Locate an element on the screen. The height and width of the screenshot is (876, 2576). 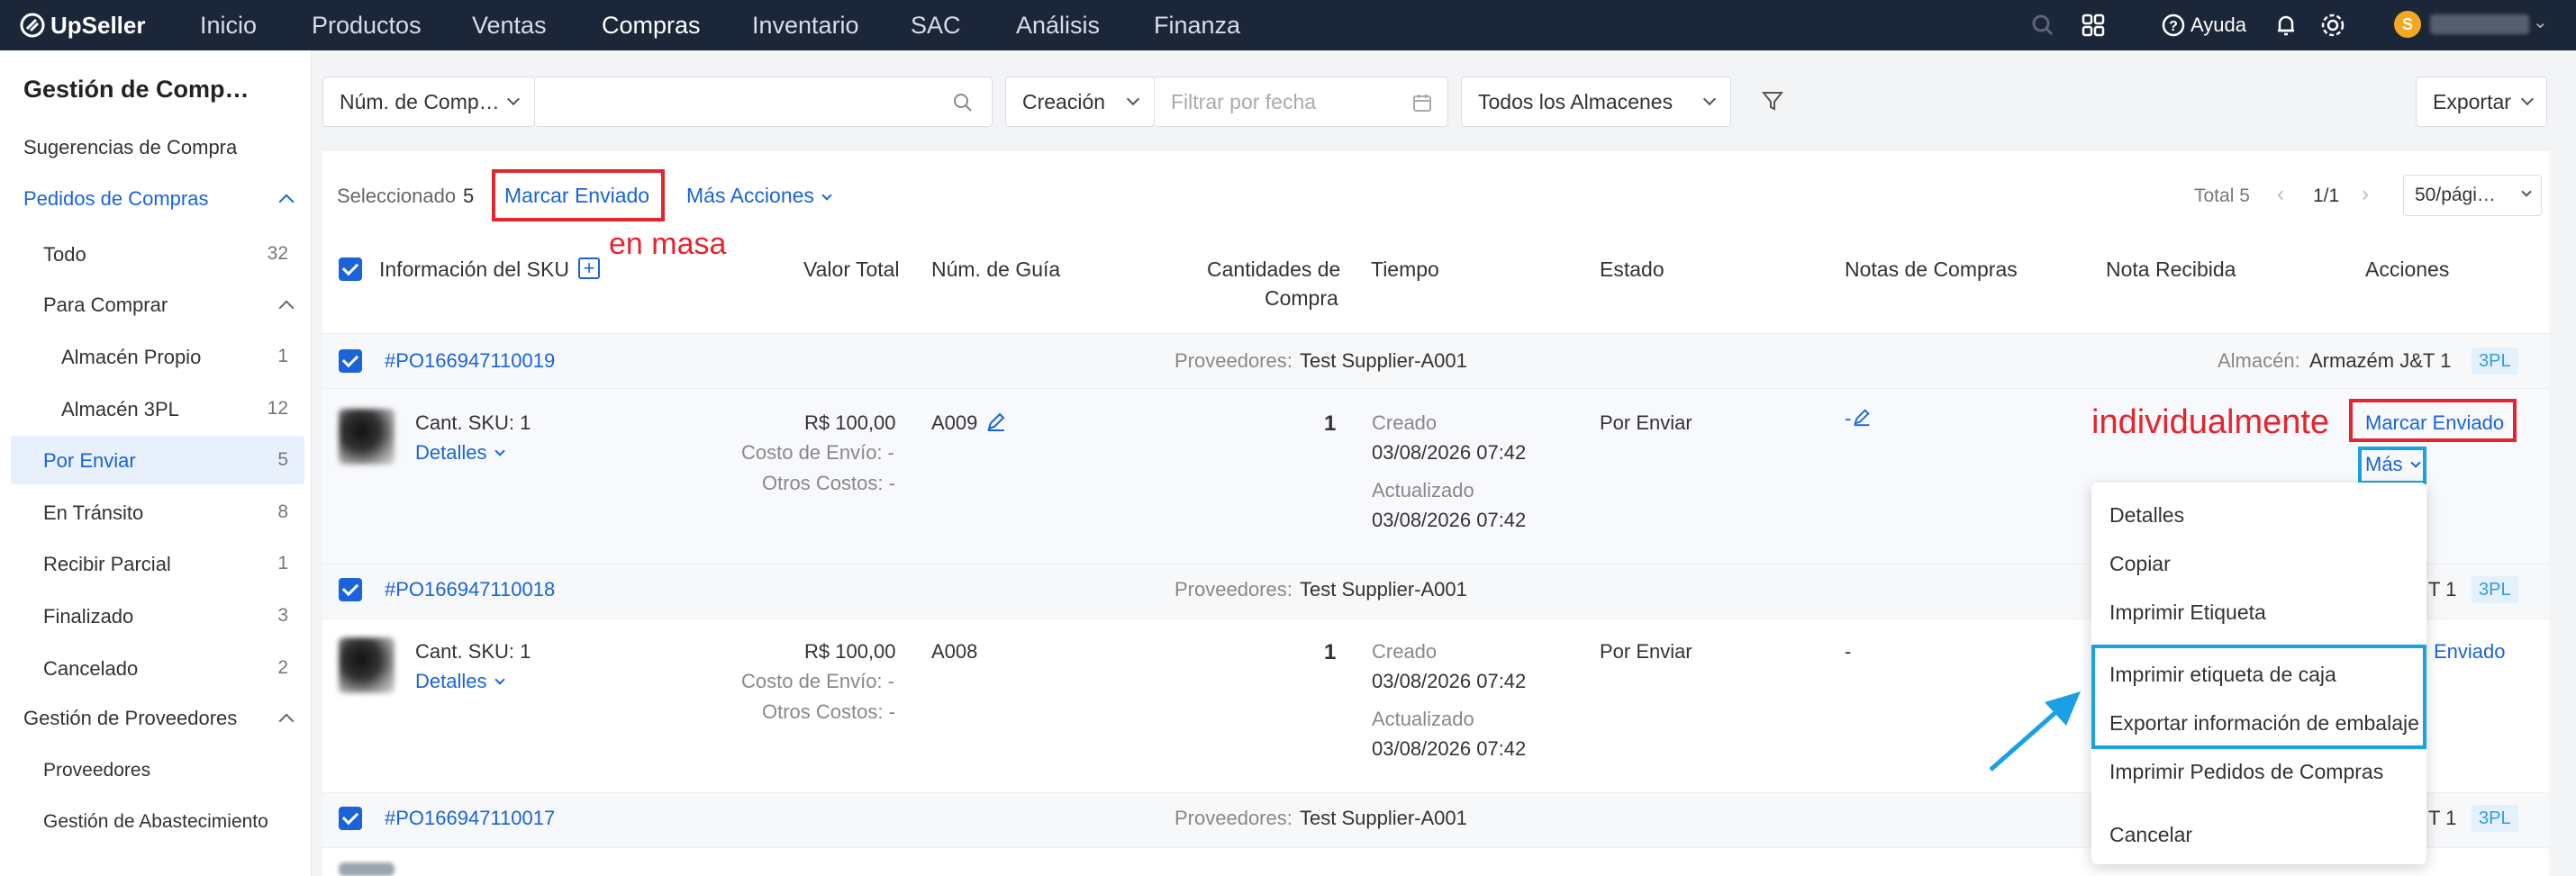
order-id-link: #PO166947110017 is located at coordinates (470, 818).